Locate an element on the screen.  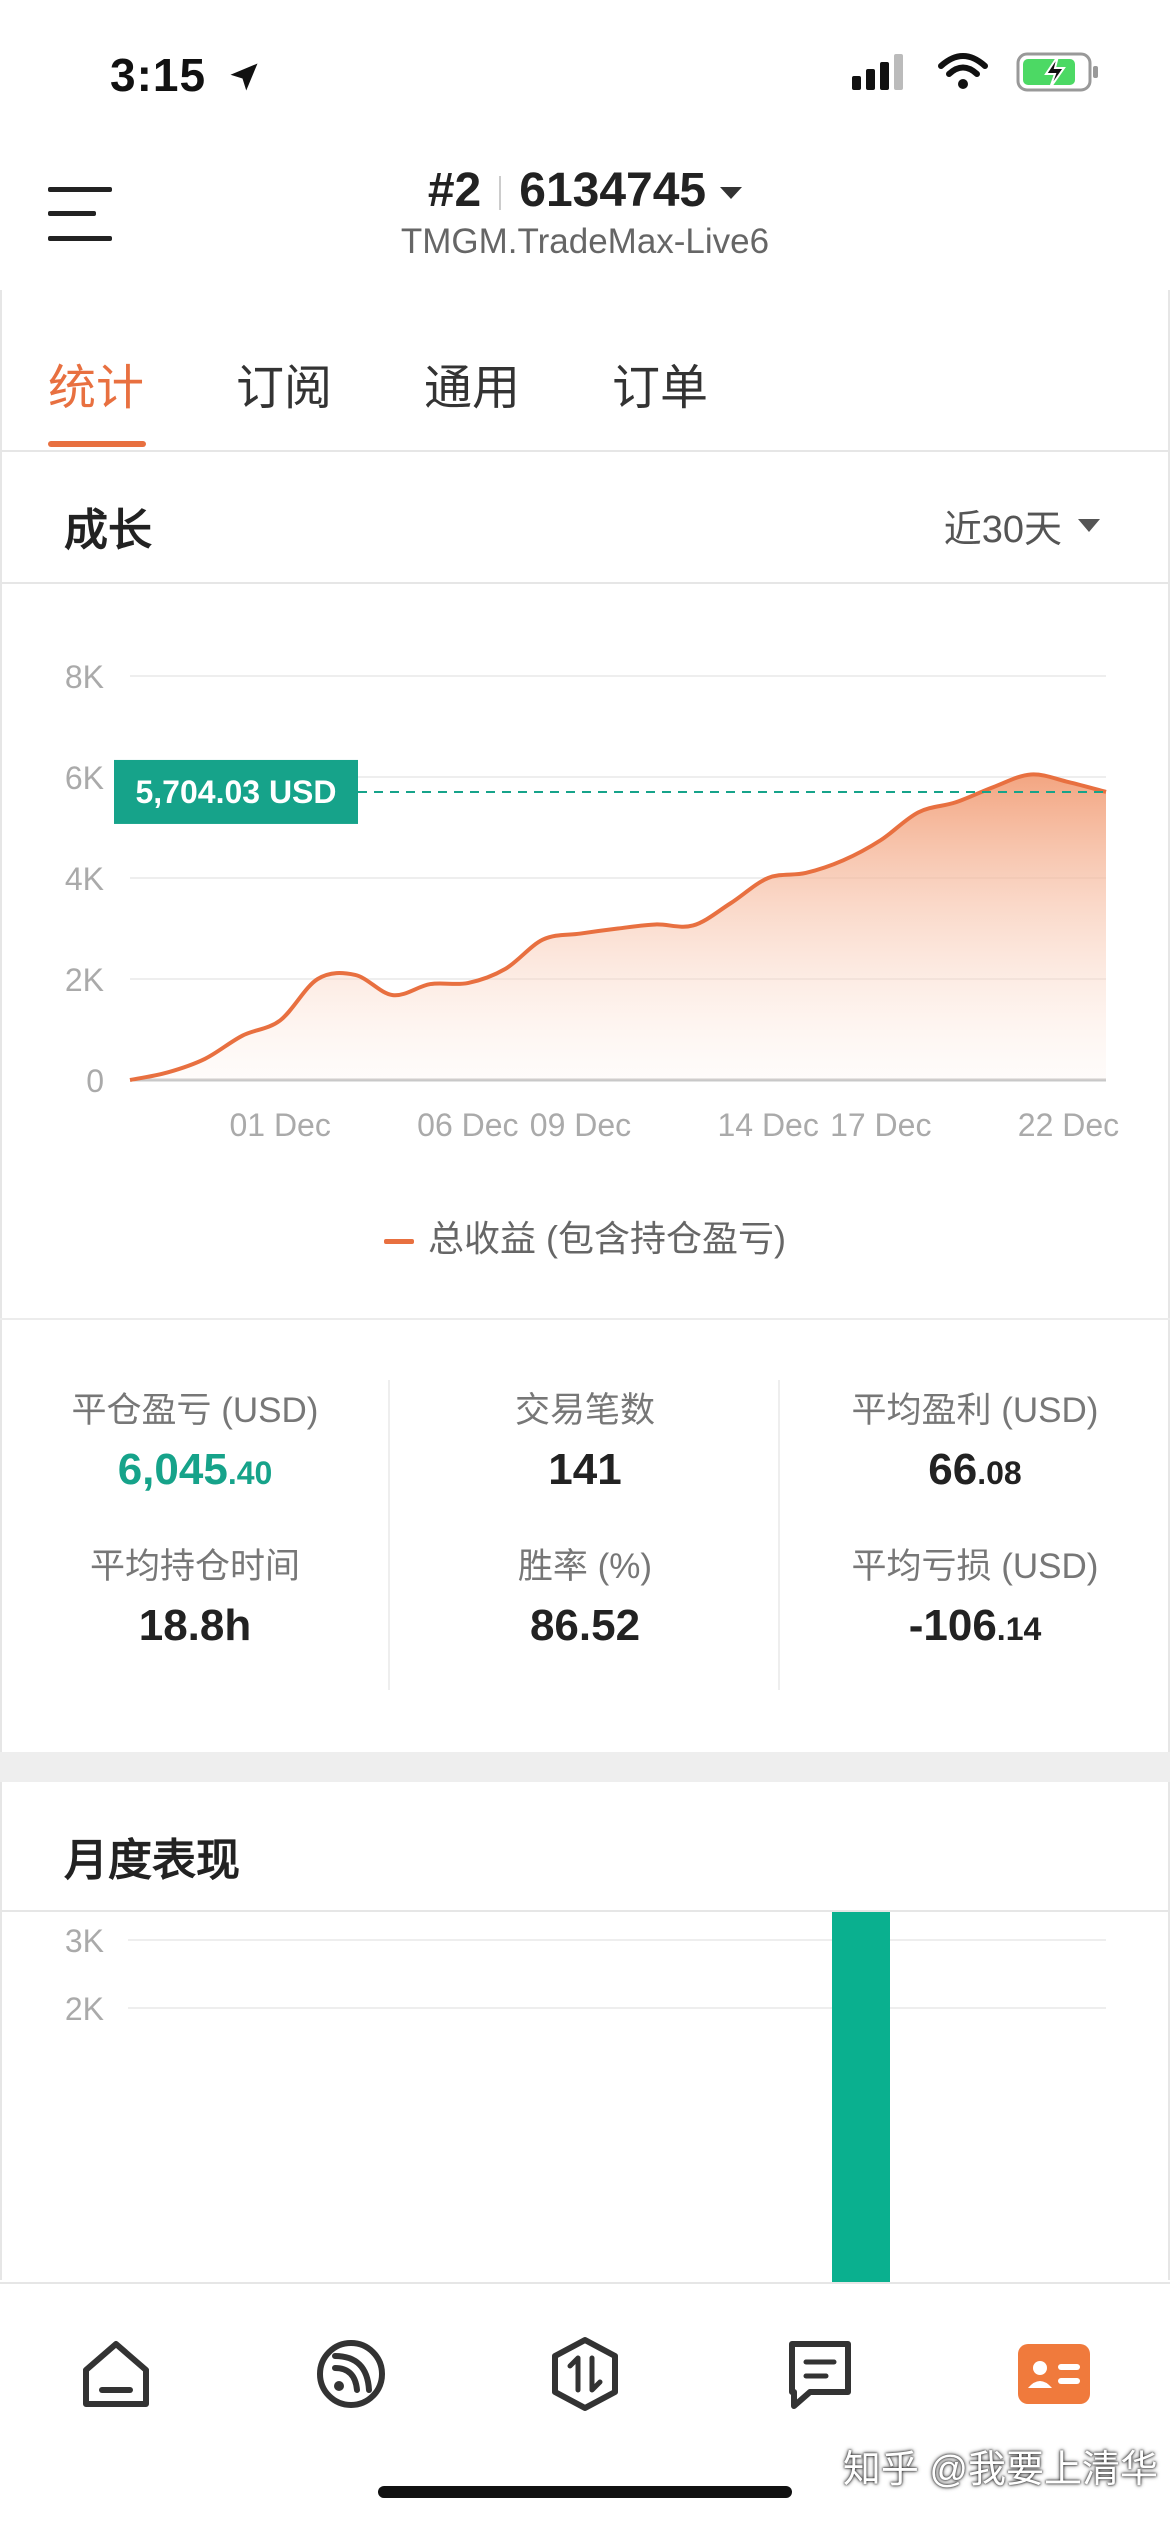
watermark: 知乎 @我要上清华 is located at coordinates (1000, 2470).